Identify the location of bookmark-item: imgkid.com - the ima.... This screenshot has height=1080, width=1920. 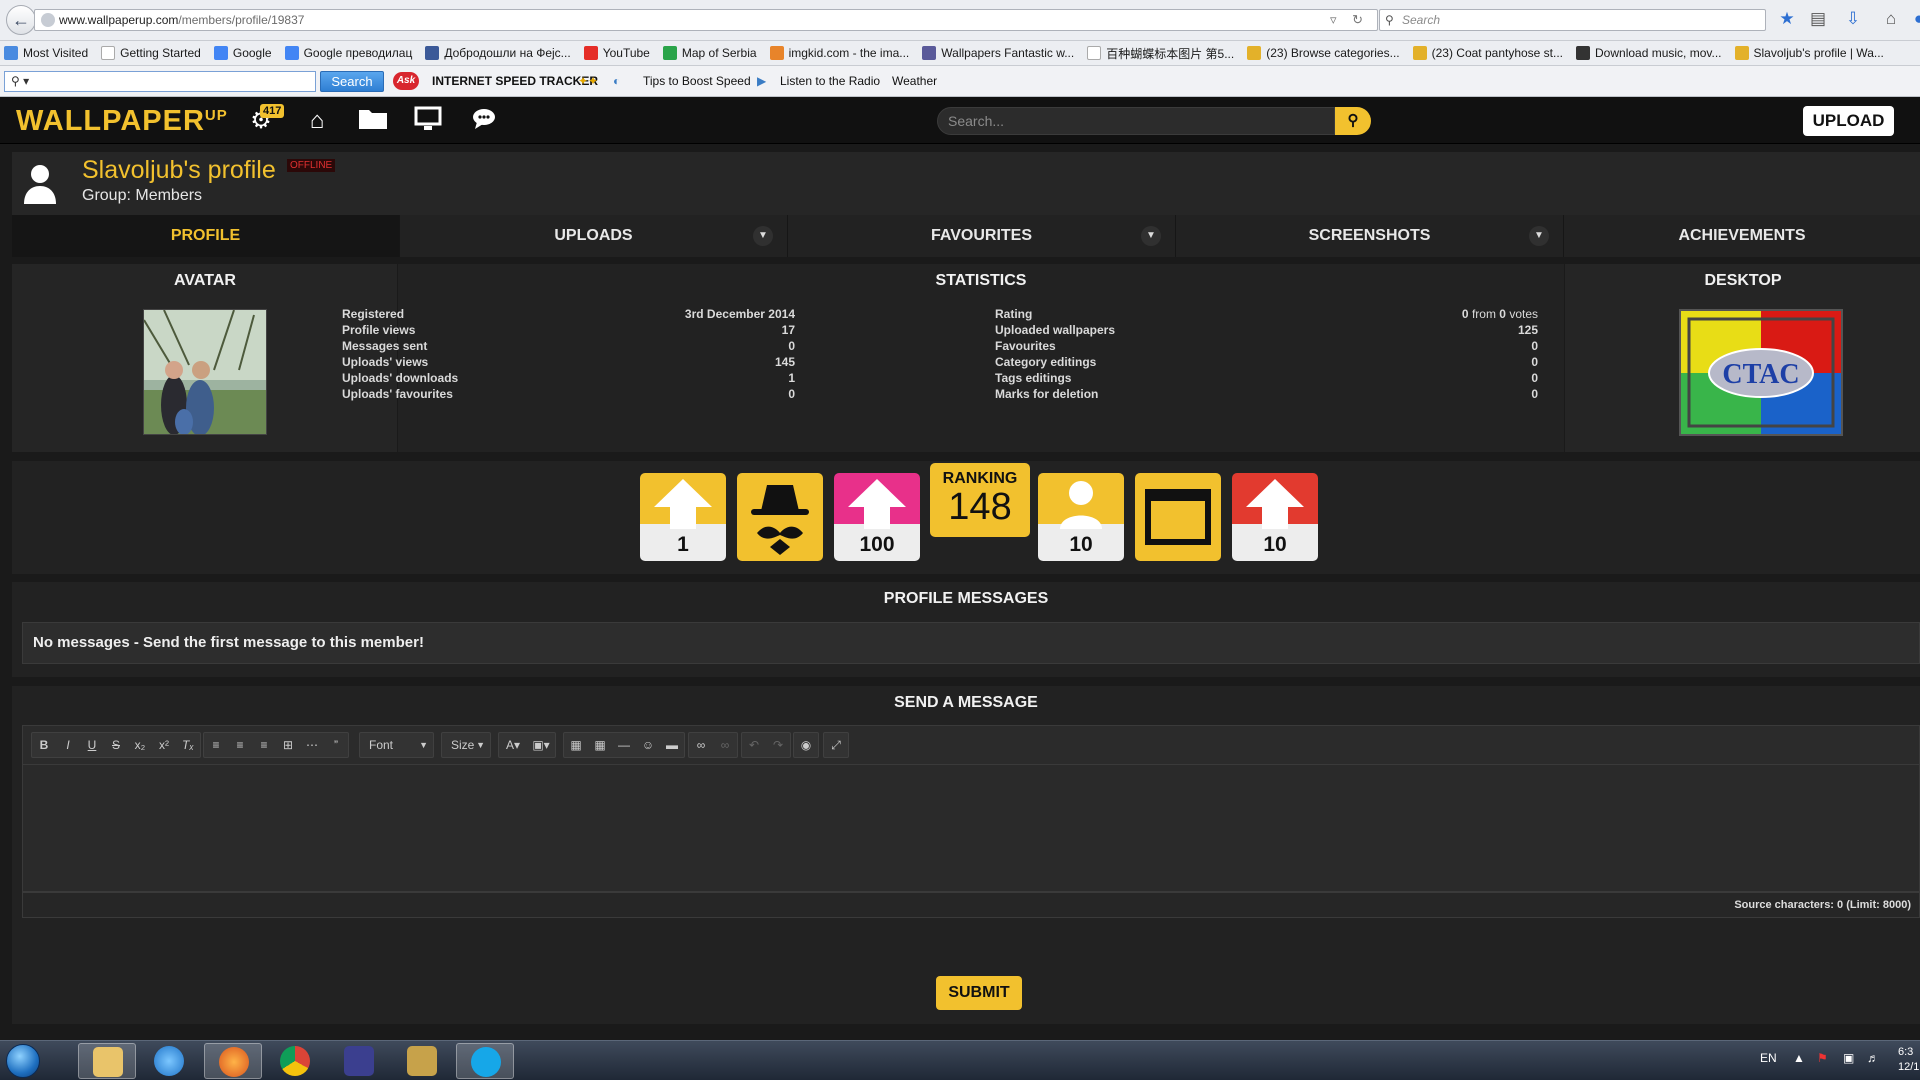
(839, 53).